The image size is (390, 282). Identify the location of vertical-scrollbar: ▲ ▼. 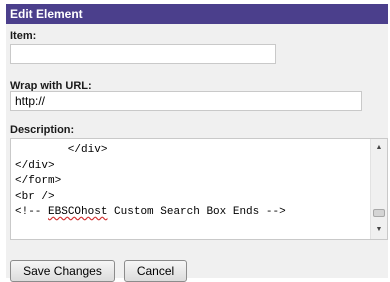
(378, 189).